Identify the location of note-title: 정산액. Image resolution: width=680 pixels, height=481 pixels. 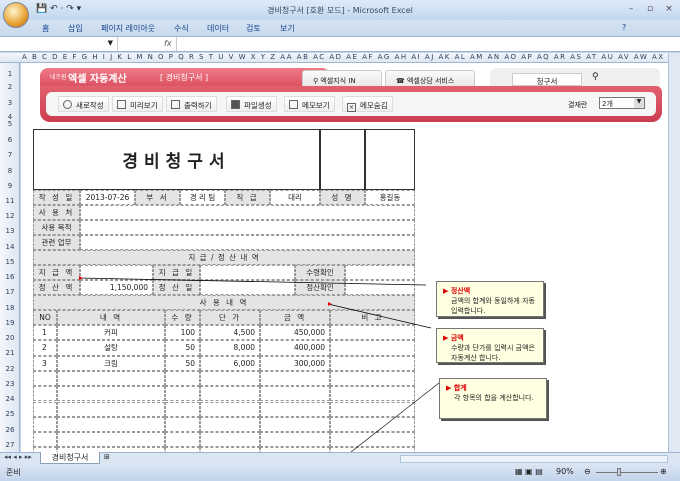
(460, 291).